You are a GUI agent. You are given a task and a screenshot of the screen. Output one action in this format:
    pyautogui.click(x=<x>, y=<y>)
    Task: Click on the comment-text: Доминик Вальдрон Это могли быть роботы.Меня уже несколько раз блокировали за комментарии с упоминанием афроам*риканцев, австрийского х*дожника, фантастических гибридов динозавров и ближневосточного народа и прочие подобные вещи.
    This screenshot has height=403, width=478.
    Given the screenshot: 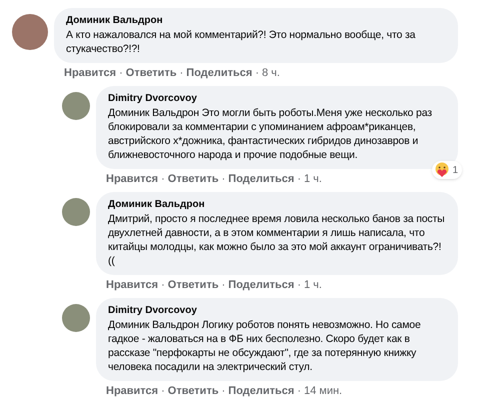 What is the action you would take?
    pyautogui.click(x=270, y=134)
    